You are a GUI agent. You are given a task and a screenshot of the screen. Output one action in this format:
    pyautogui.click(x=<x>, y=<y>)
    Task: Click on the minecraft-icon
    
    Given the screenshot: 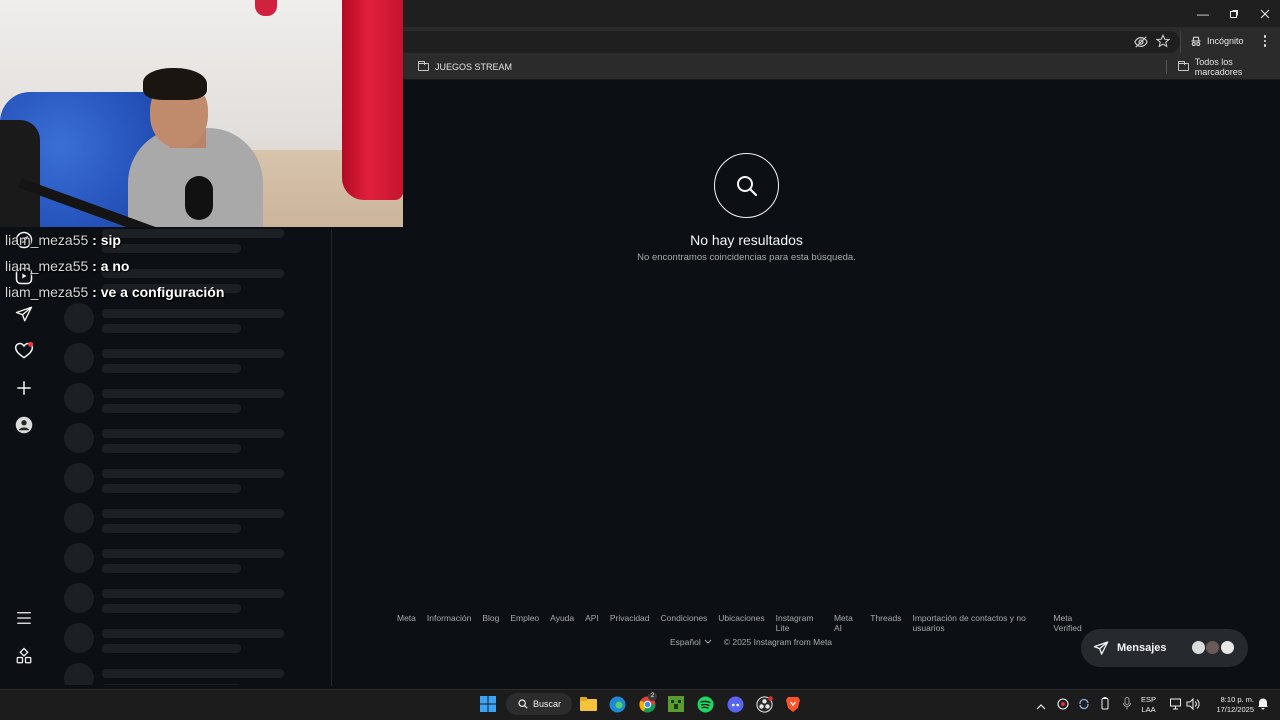 What is the action you would take?
    pyautogui.click(x=676, y=704)
    